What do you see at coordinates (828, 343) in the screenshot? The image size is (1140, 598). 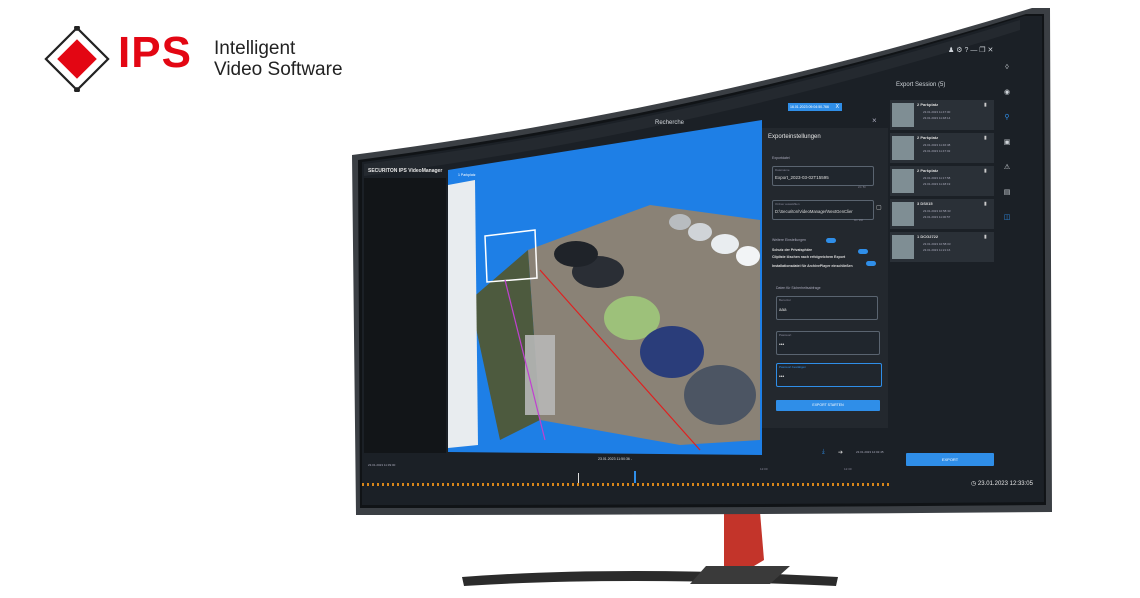 I see `password-field: Passwort •••` at bounding box center [828, 343].